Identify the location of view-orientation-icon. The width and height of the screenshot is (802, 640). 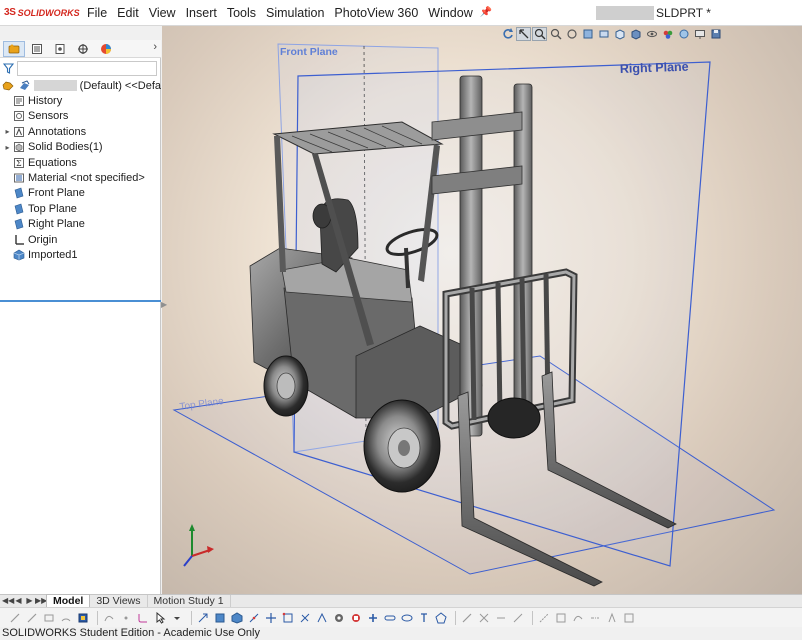
(619, 34).